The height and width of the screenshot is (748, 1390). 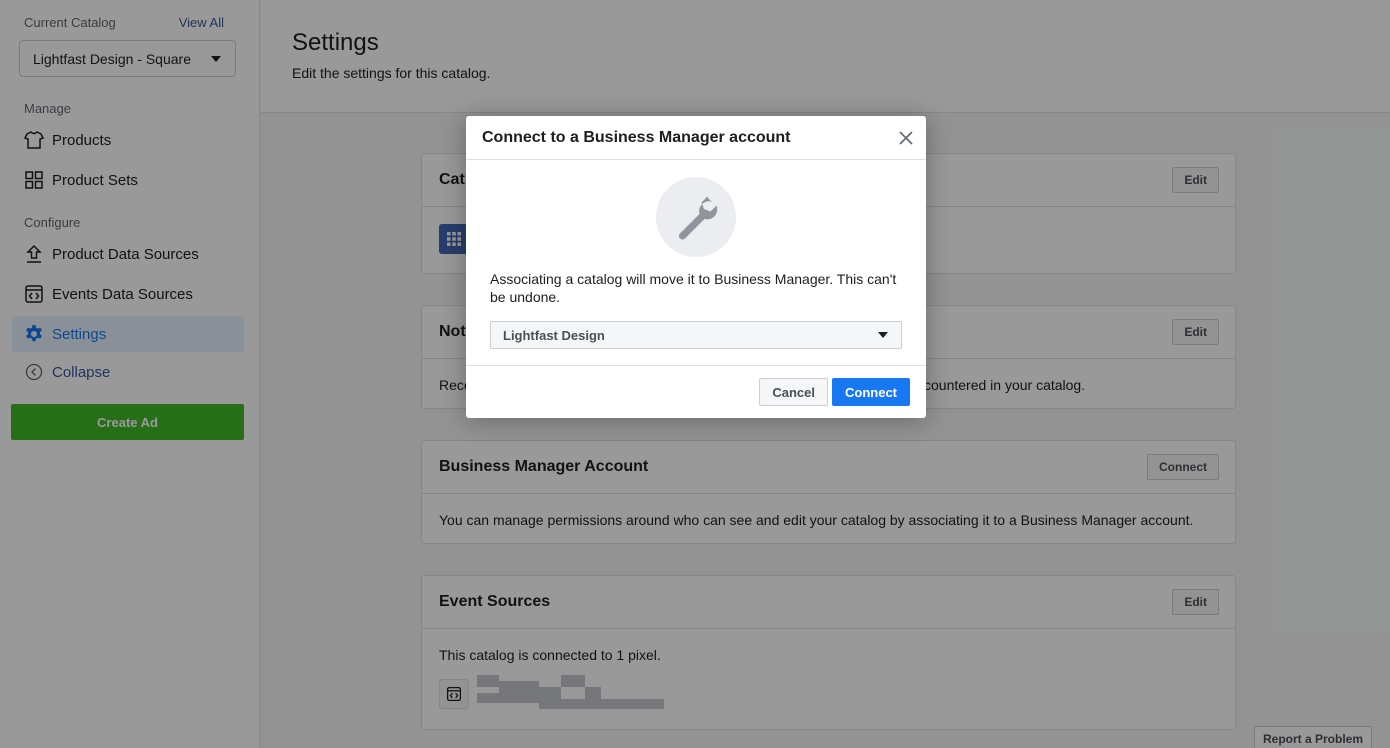 What do you see at coordinates (554, 335) in the screenshot?
I see `business-manager-select-value: Lightfast Design` at bounding box center [554, 335].